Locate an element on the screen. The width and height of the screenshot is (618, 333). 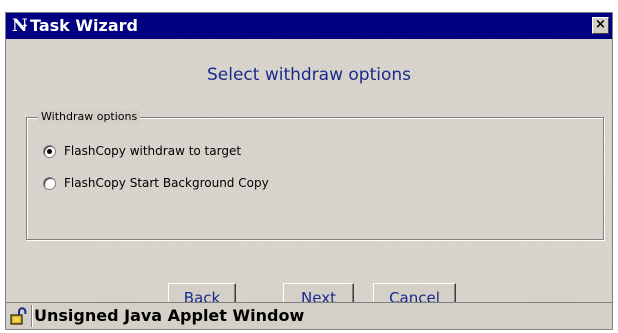
radio-button is located at coordinates (49, 183).